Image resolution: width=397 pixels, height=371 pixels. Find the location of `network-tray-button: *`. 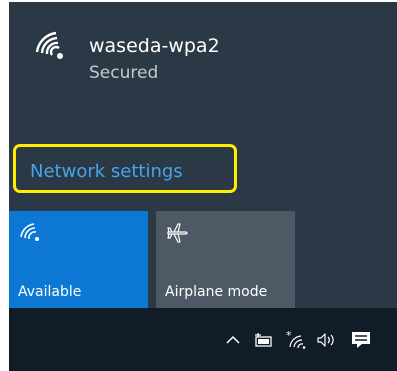

network-tray-button: * is located at coordinates (296, 339).